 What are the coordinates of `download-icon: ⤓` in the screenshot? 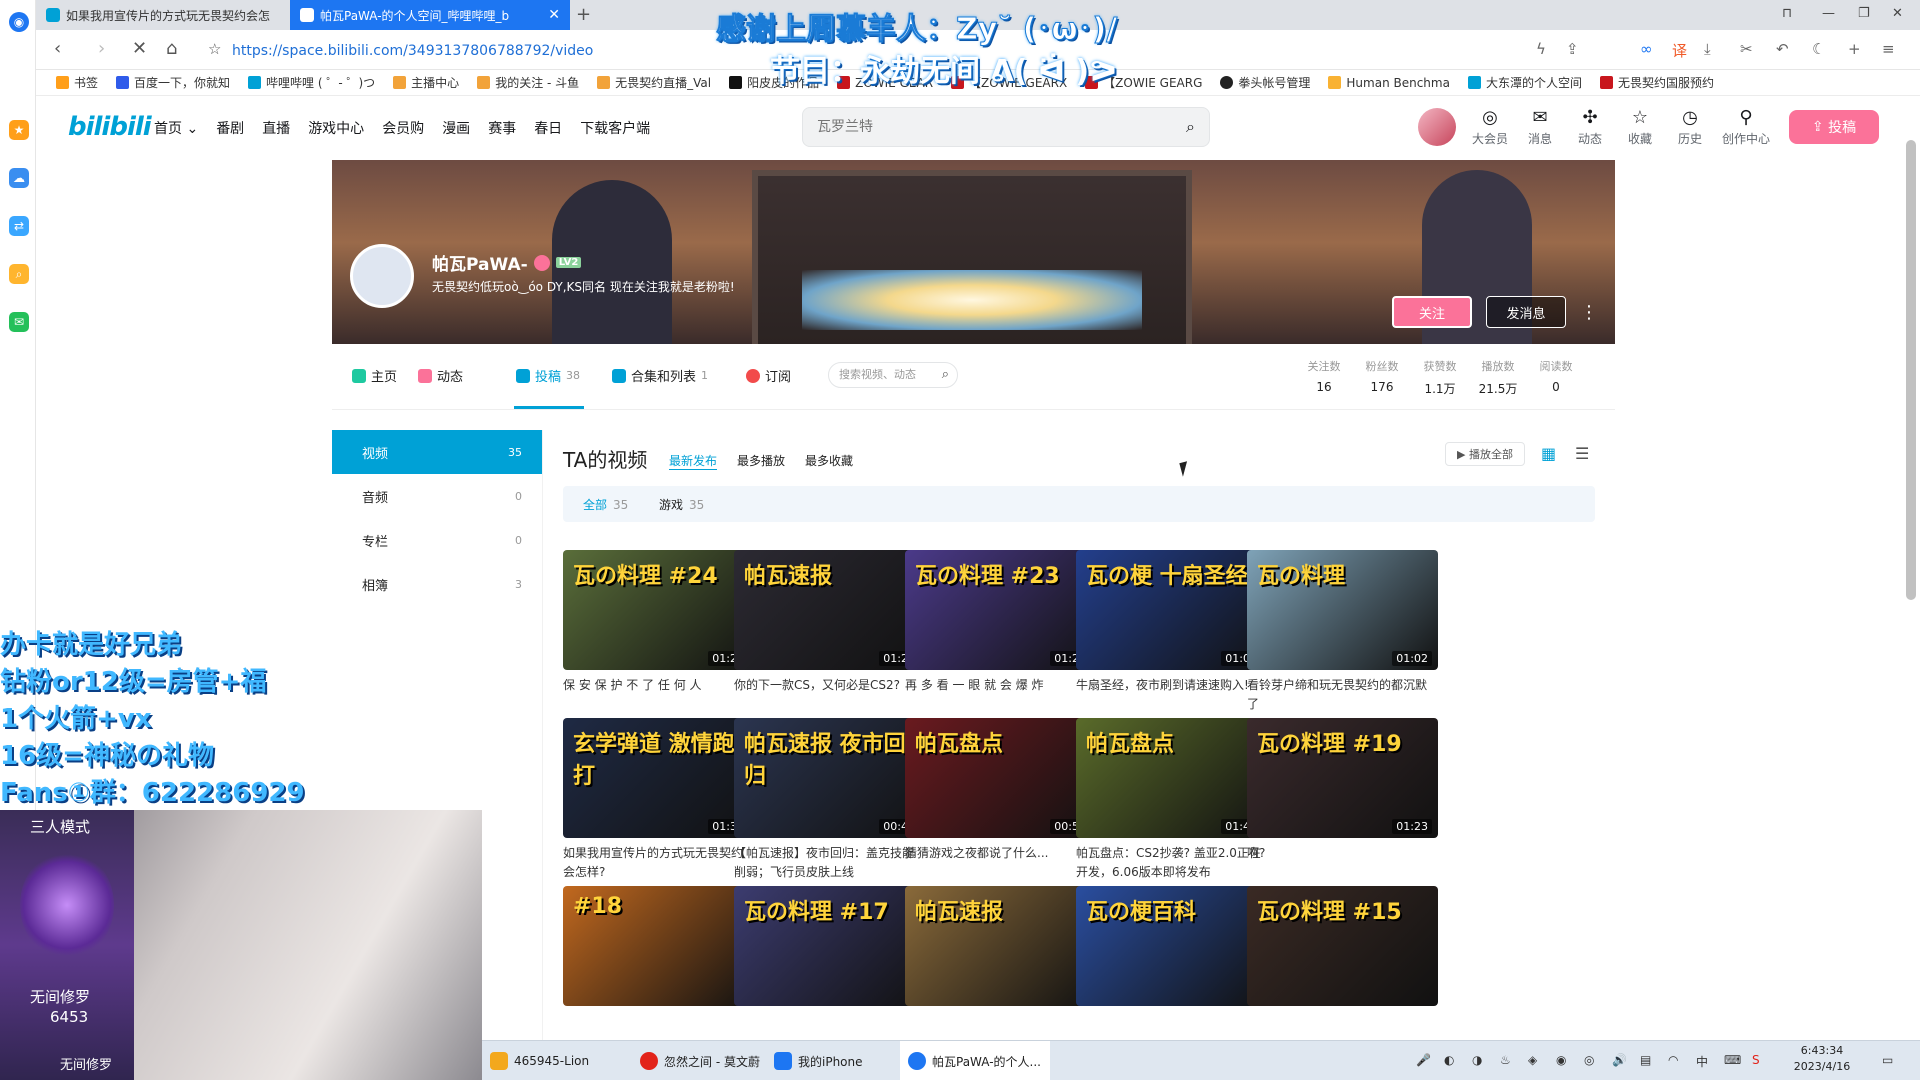 It's located at (1707, 49).